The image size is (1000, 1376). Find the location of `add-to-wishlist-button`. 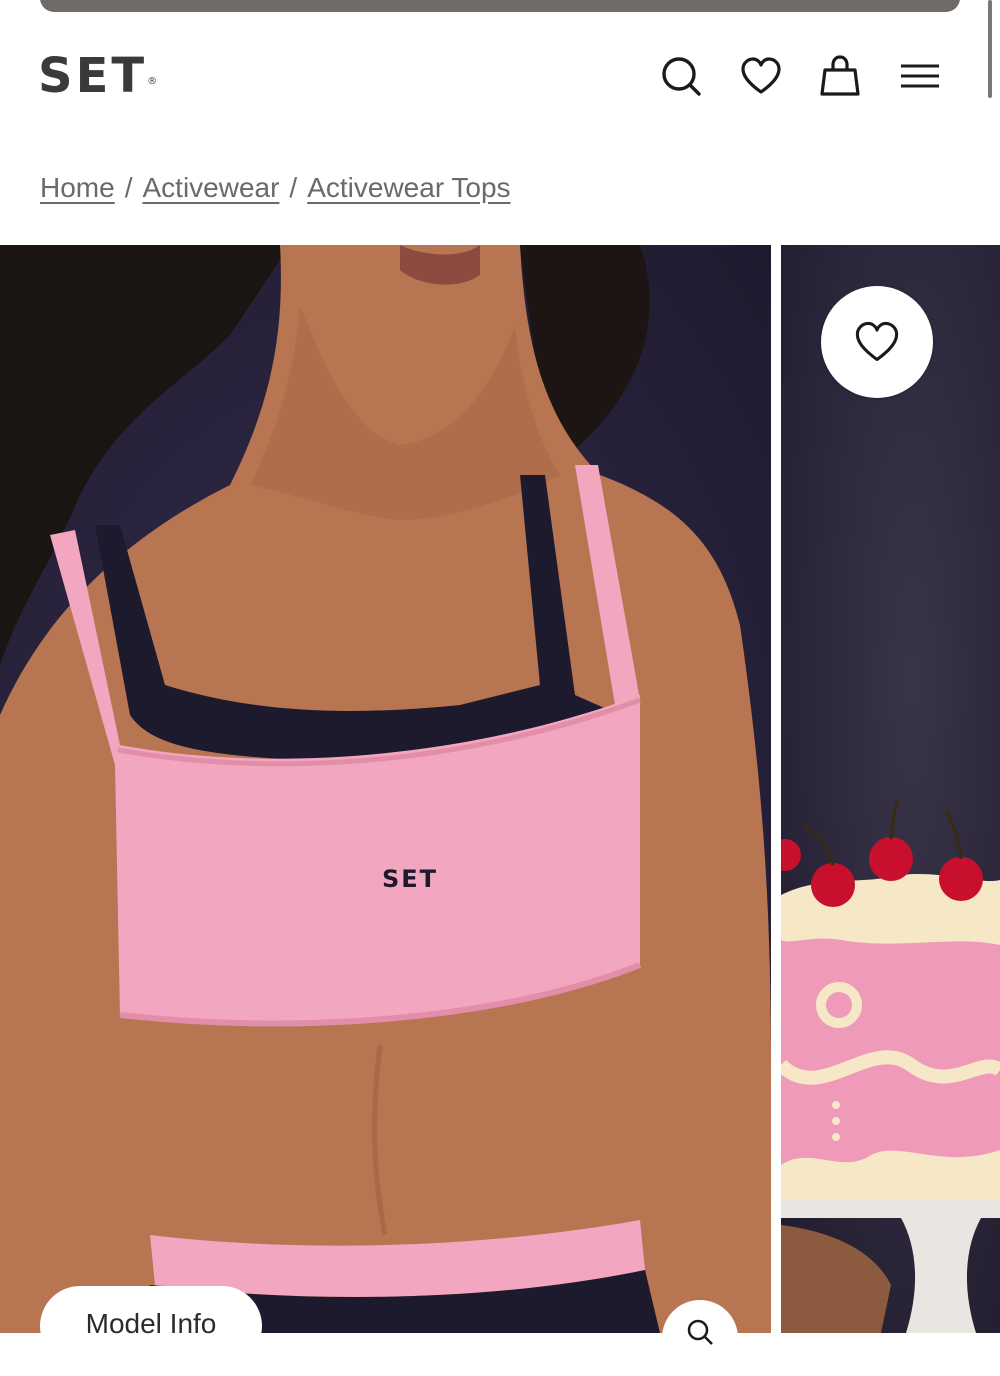

add-to-wishlist-button is located at coordinates (877, 342).